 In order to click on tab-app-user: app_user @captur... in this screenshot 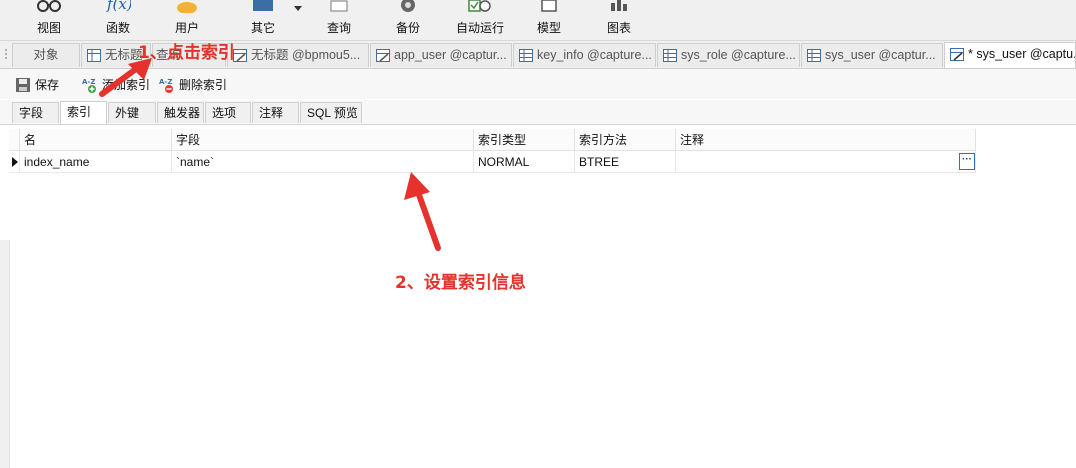, I will do `click(441, 55)`.